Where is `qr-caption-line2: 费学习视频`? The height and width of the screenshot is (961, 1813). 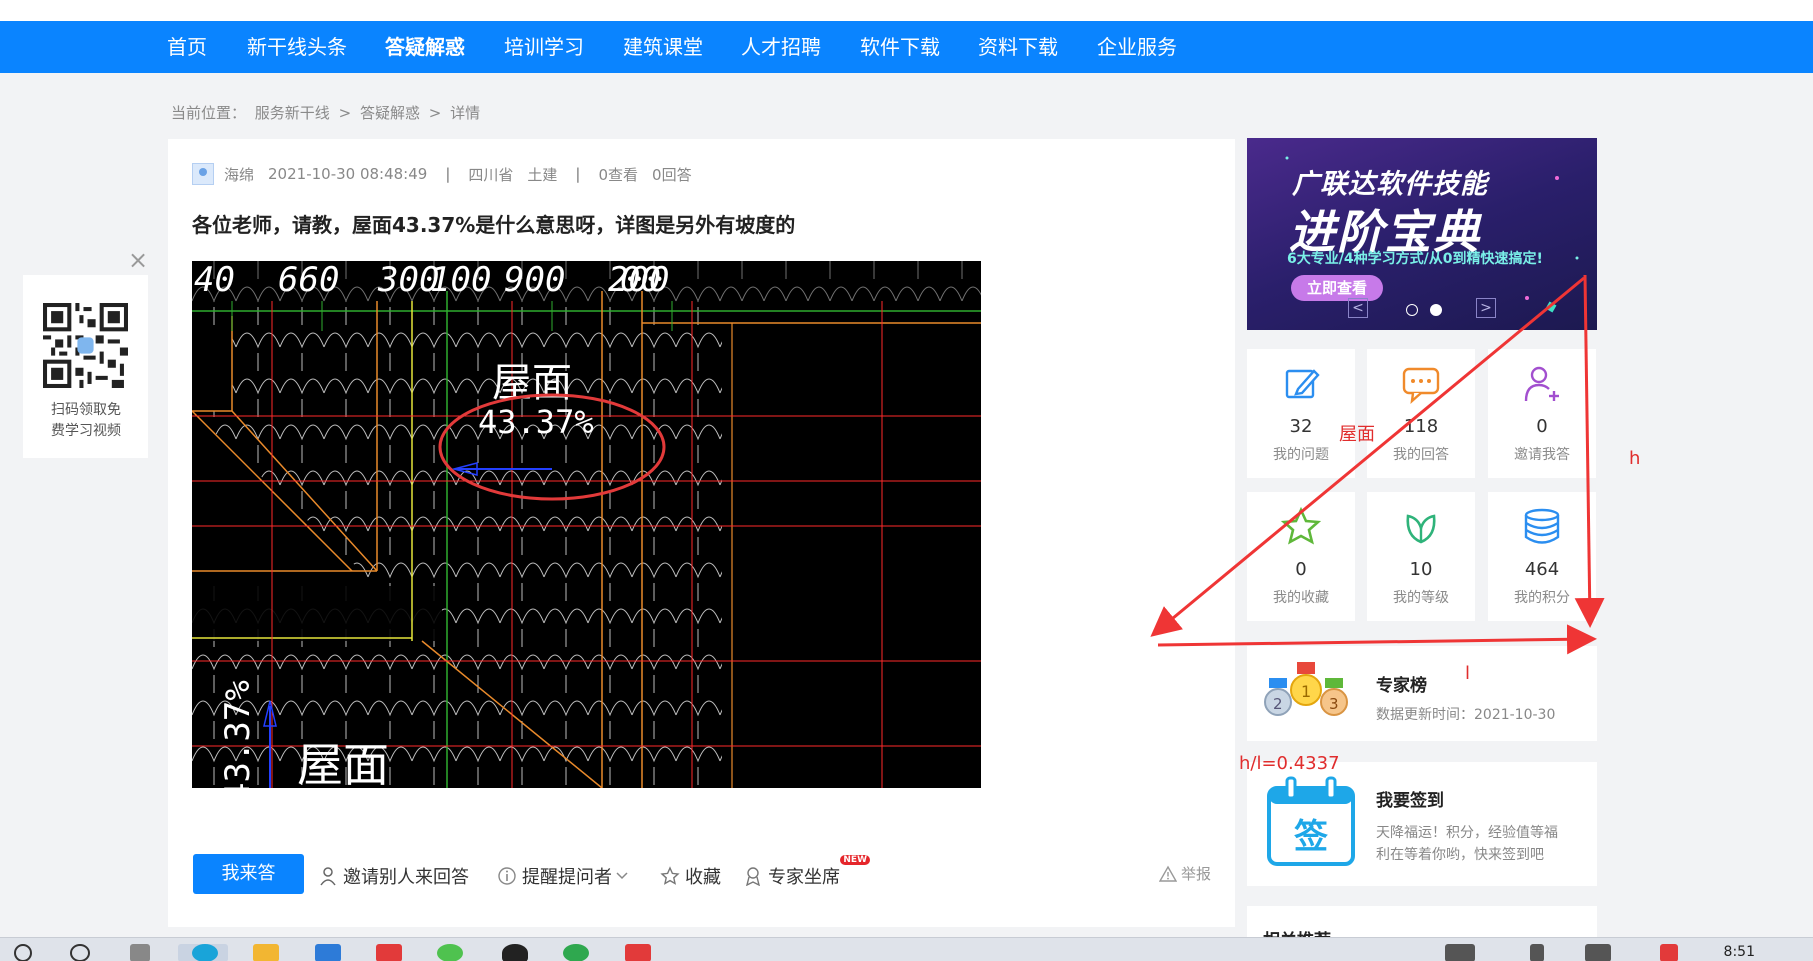 qr-caption-line2: 费学习视频 is located at coordinates (86, 431).